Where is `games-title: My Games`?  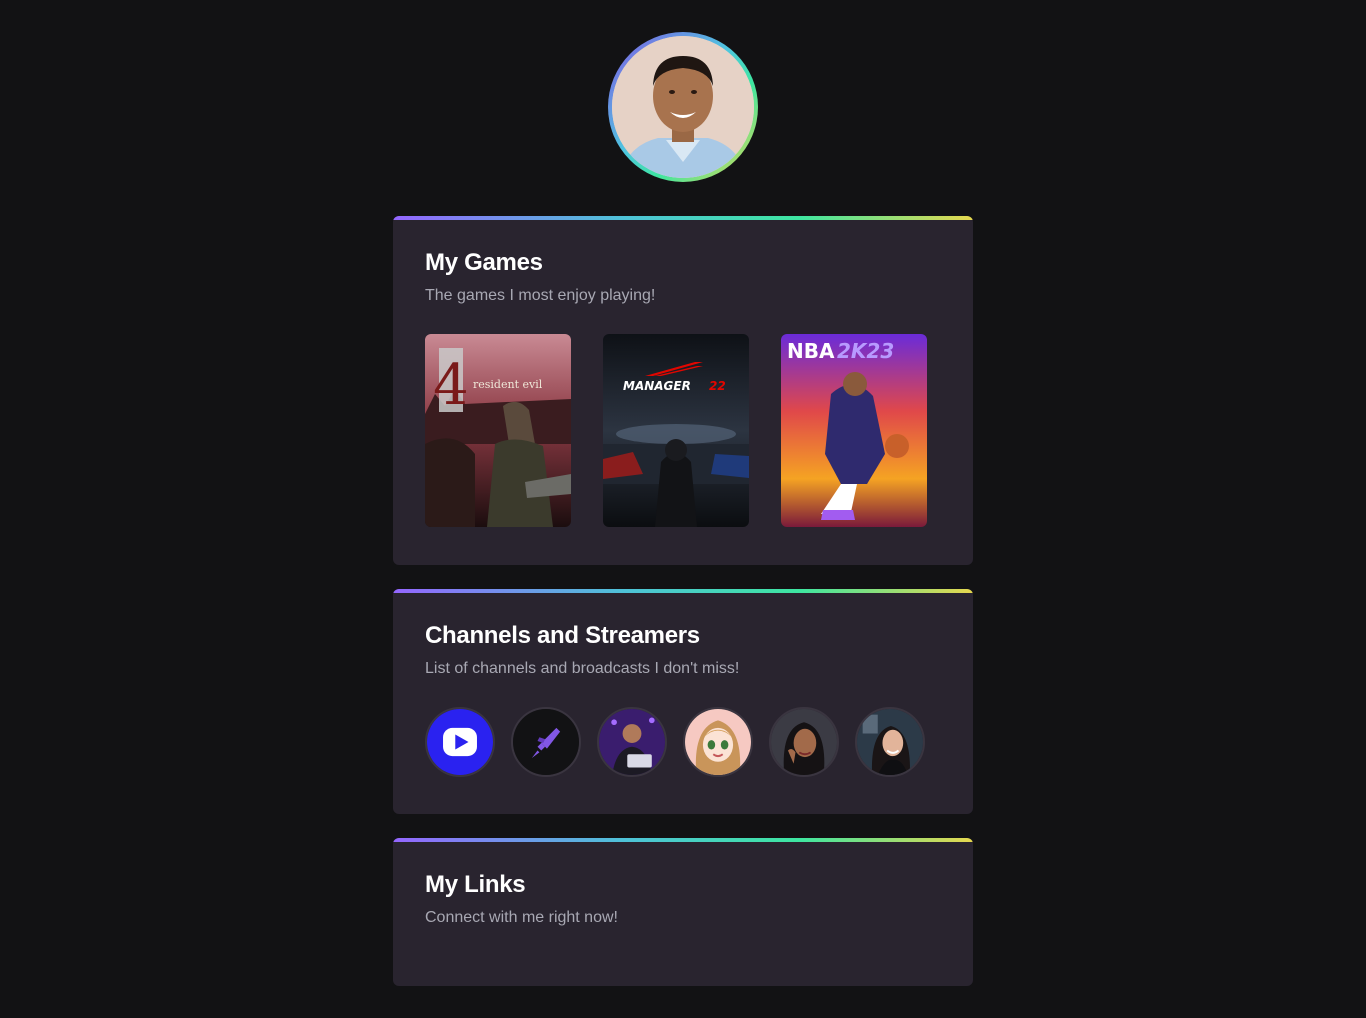 games-title: My Games is located at coordinates (484, 262).